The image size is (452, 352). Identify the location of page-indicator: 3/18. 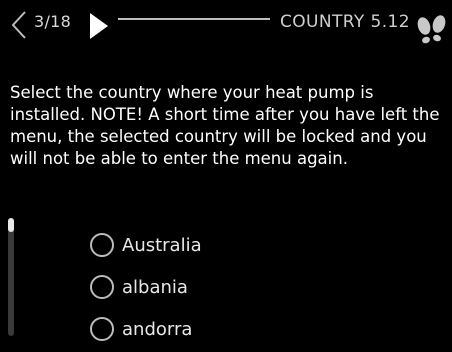
(53, 21).